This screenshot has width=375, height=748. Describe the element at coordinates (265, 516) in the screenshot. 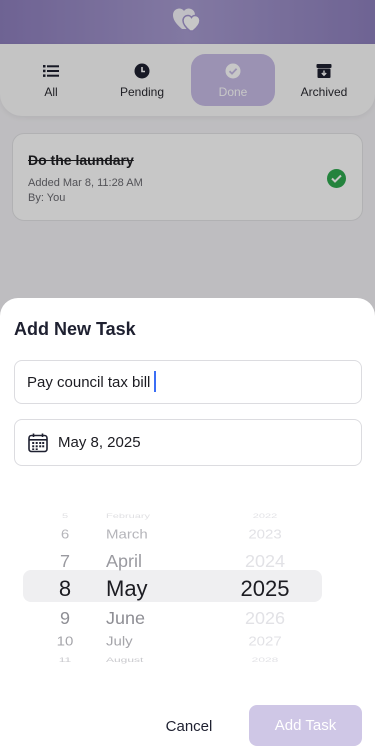

I see `picker-year-option: 2022` at that location.